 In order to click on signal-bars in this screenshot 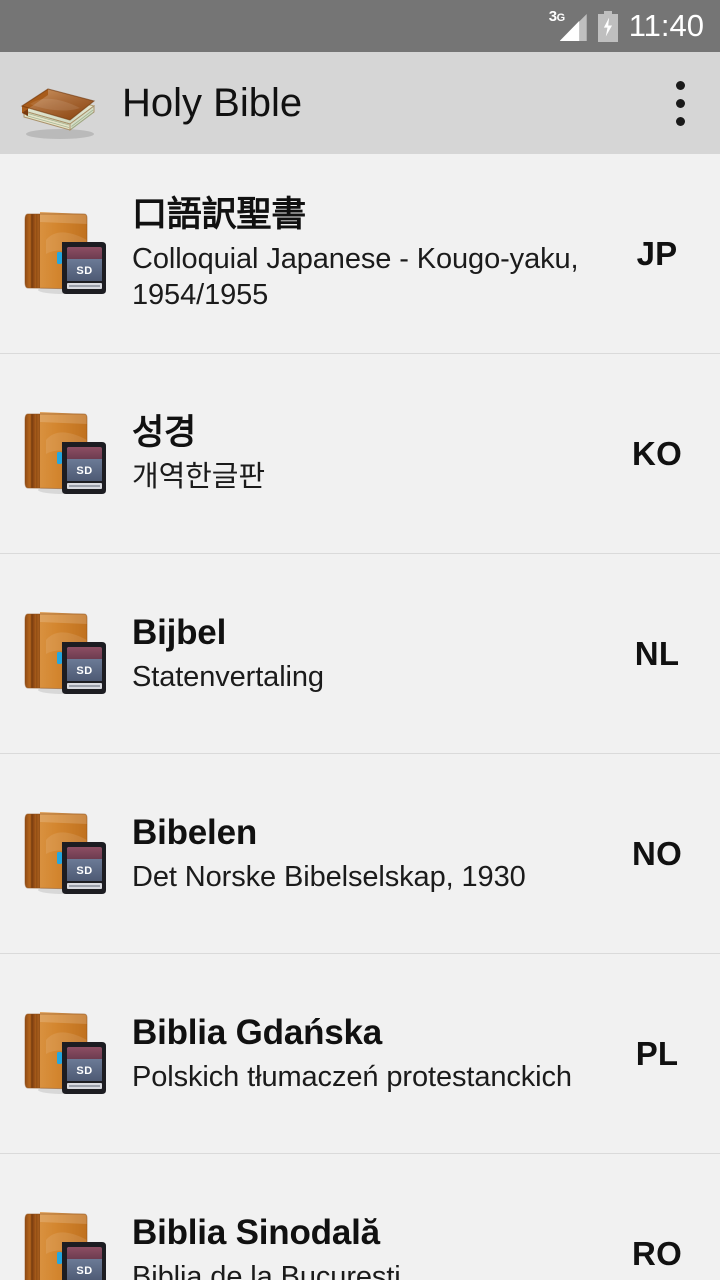, I will do `click(573, 27)`.